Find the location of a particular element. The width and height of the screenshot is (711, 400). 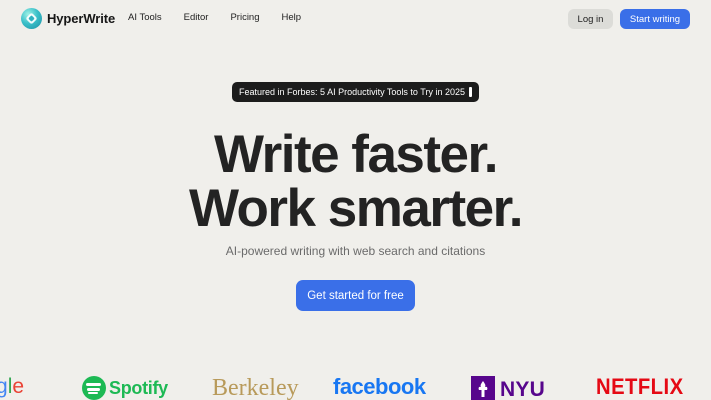

spotify-icon is located at coordinates (94, 388).